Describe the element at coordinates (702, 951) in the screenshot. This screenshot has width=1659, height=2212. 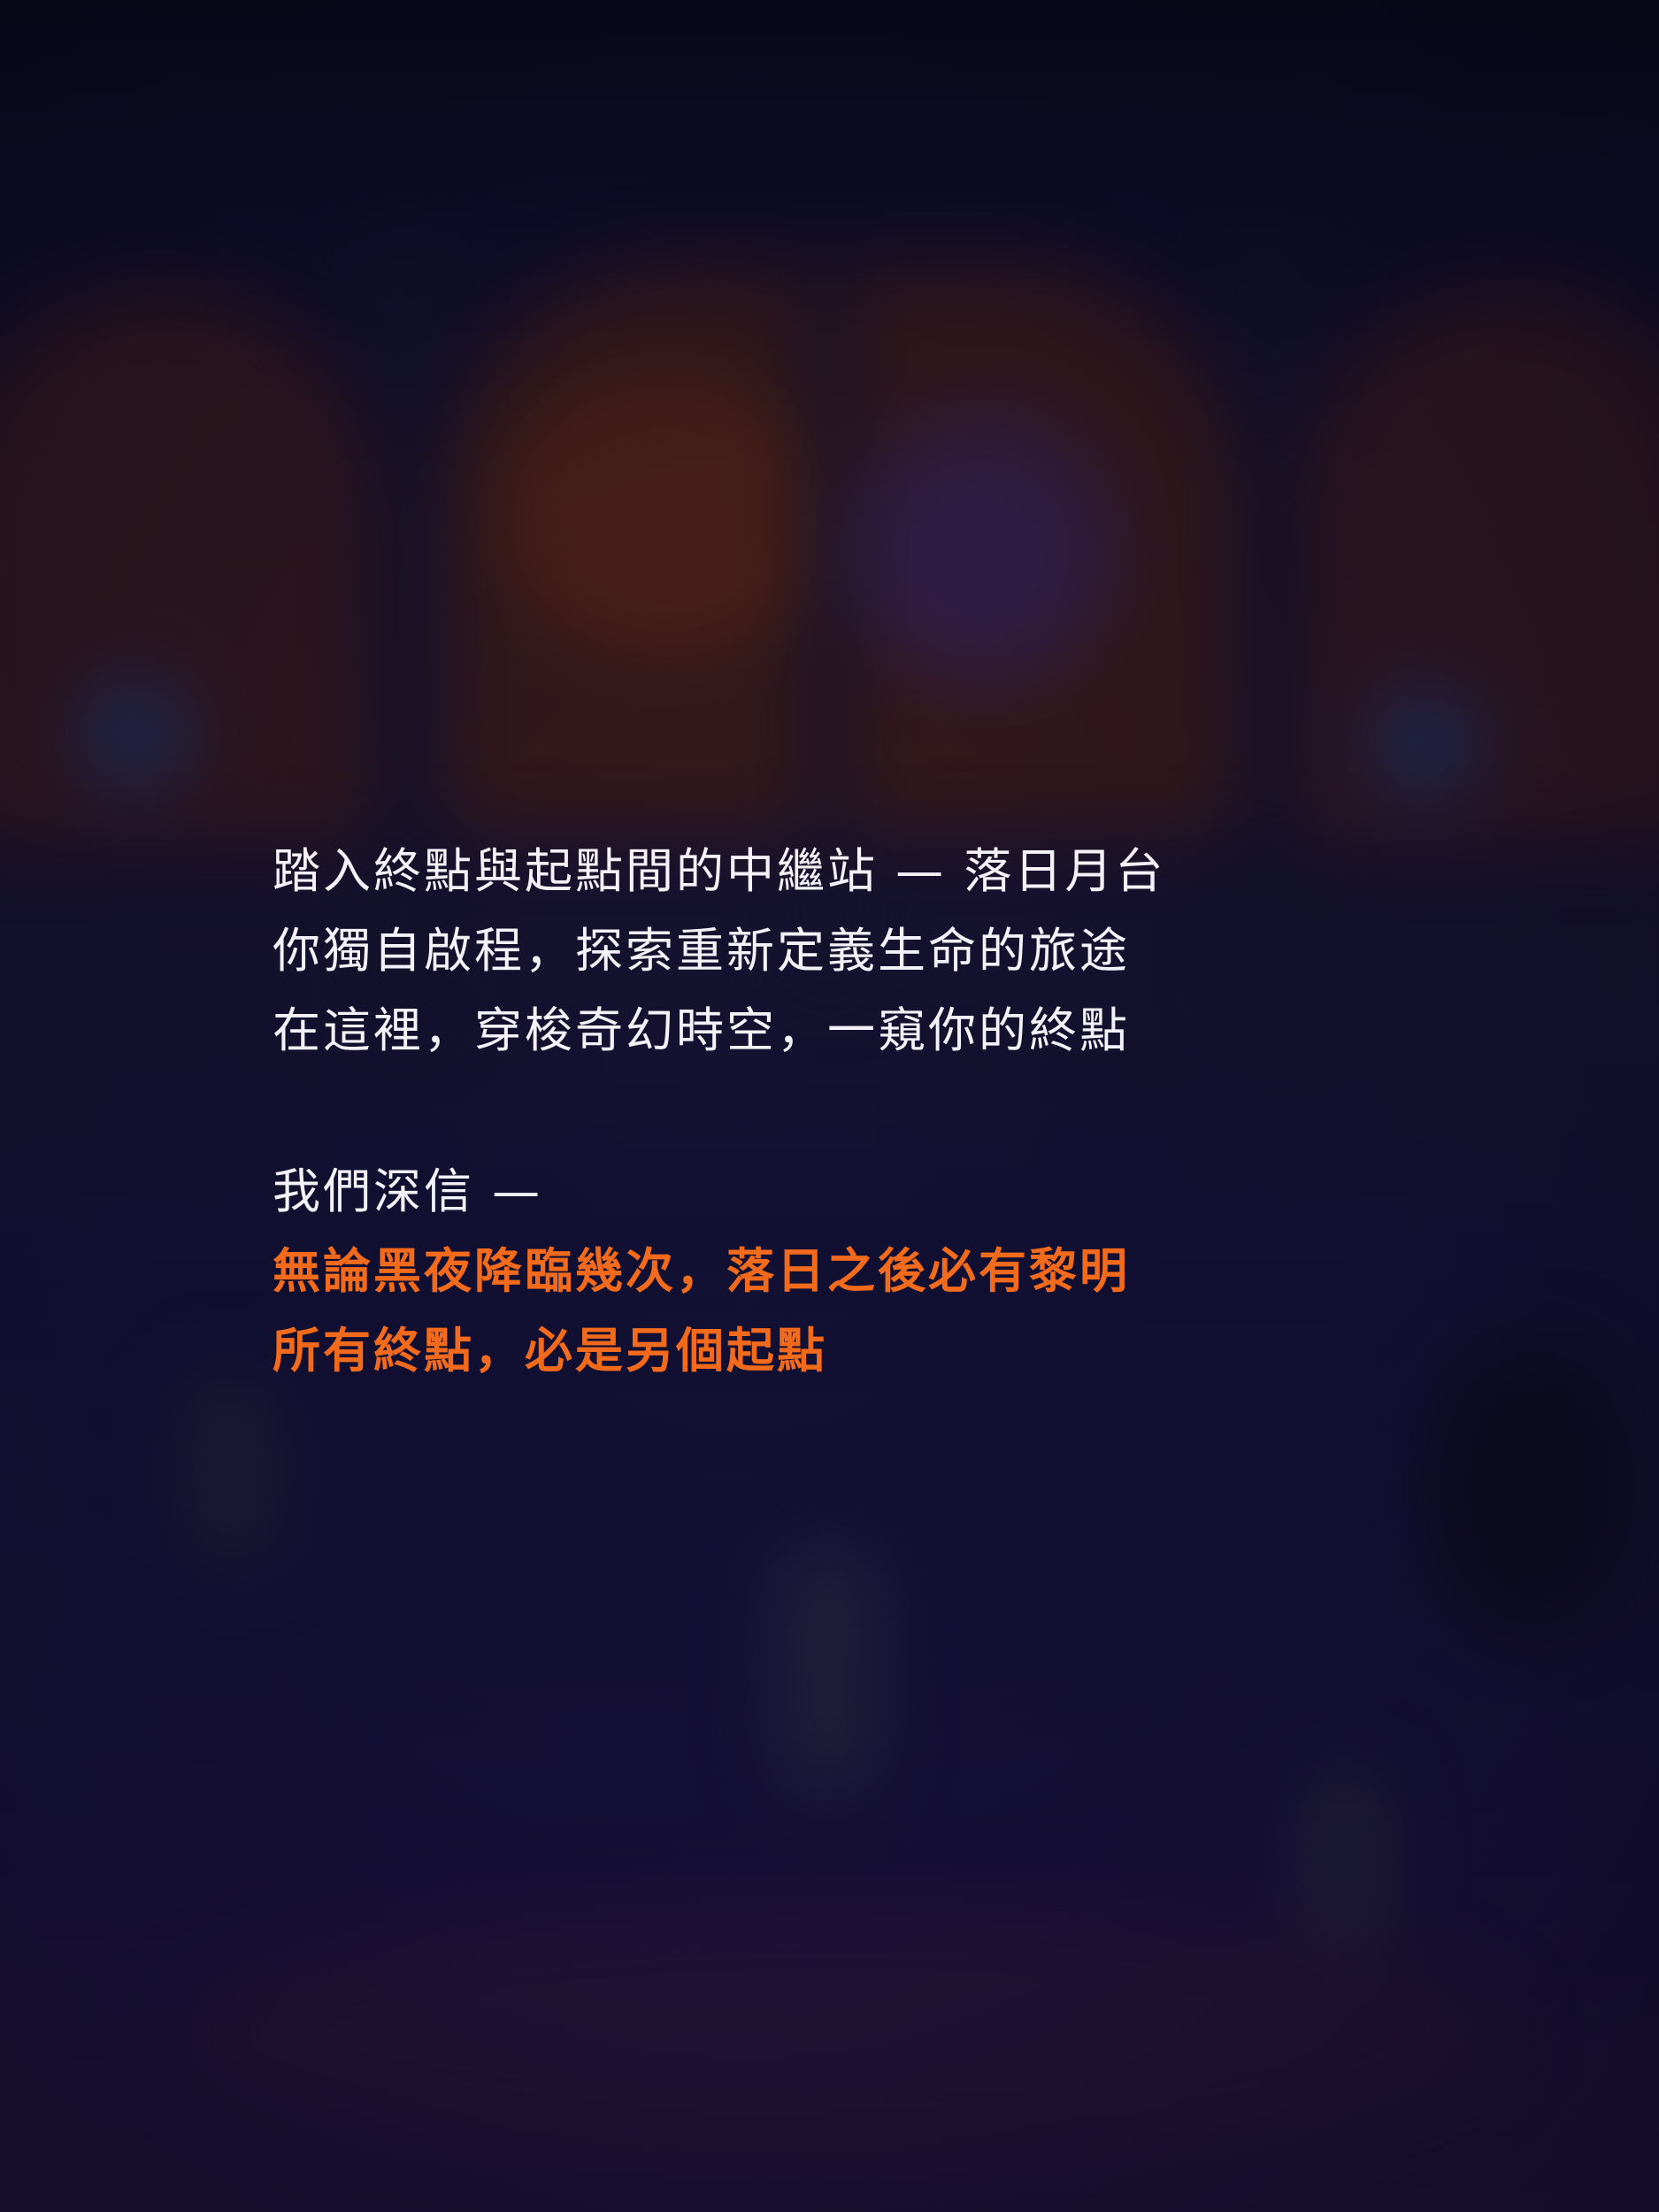
I see `intro-line-2: 你獨自啟程，探索重新定義生命的旅途` at that location.